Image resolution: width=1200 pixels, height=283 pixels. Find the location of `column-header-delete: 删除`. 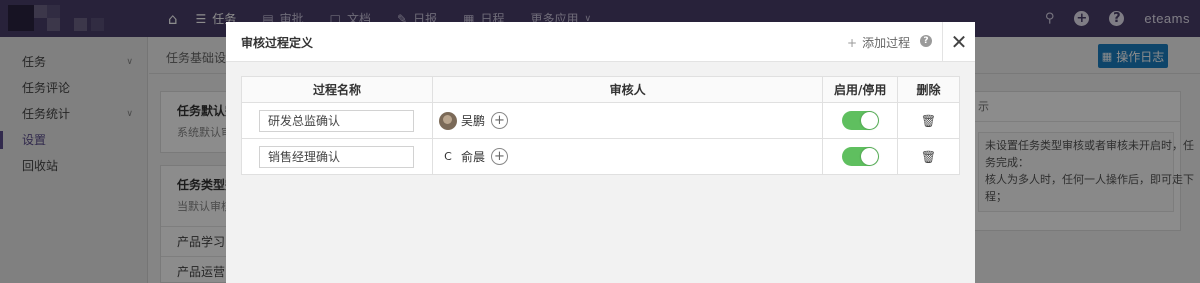

column-header-delete: 删除 is located at coordinates (928, 89).